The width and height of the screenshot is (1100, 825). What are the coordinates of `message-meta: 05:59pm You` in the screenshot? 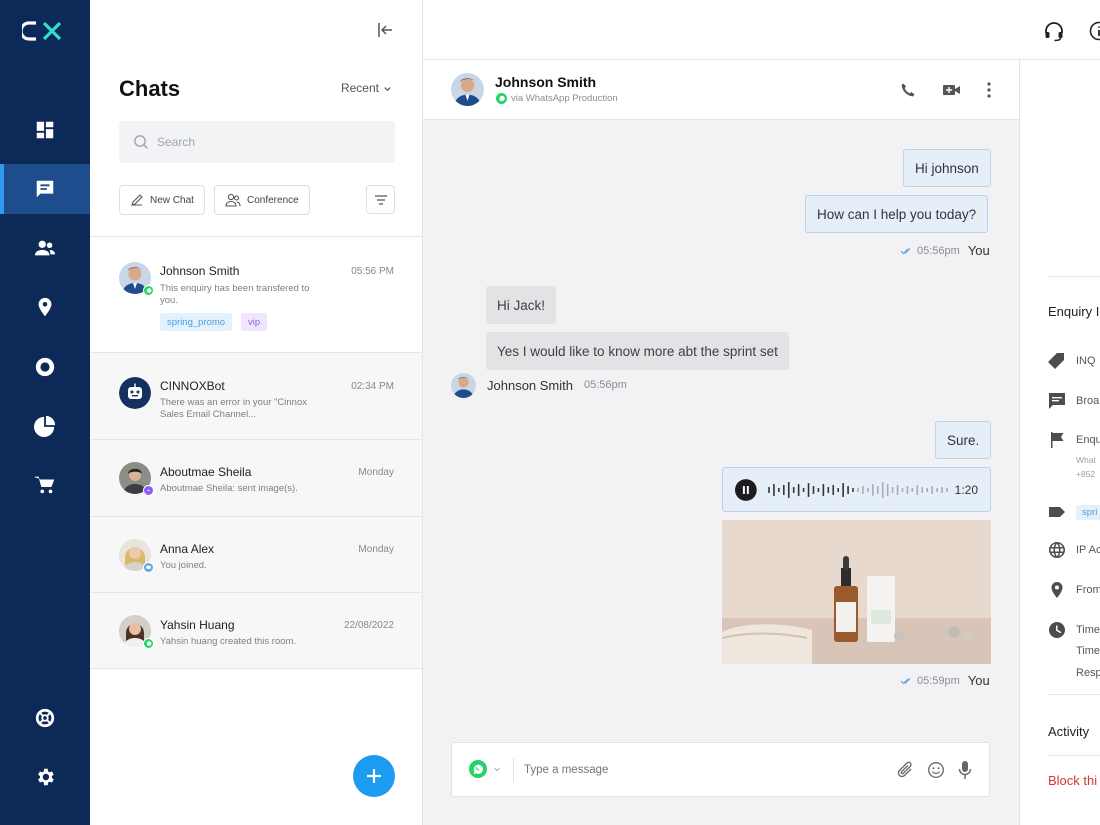 It's located at (945, 680).